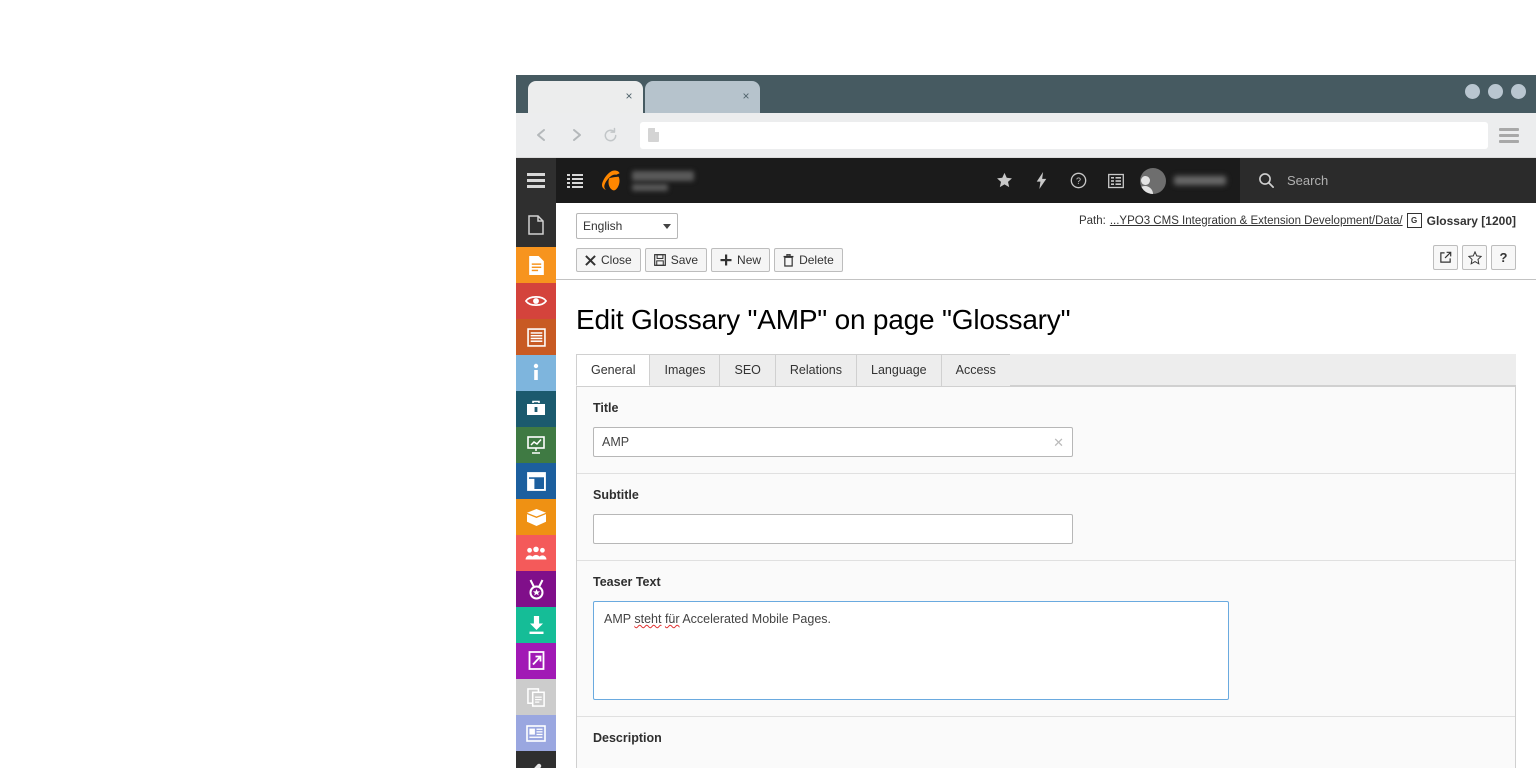 The height and width of the screenshot is (768, 1536). What do you see at coordinates (629, 97) in the screenshot?
I see `browser-tab-1-close-icon: ×` at bounding box center [629, 97].